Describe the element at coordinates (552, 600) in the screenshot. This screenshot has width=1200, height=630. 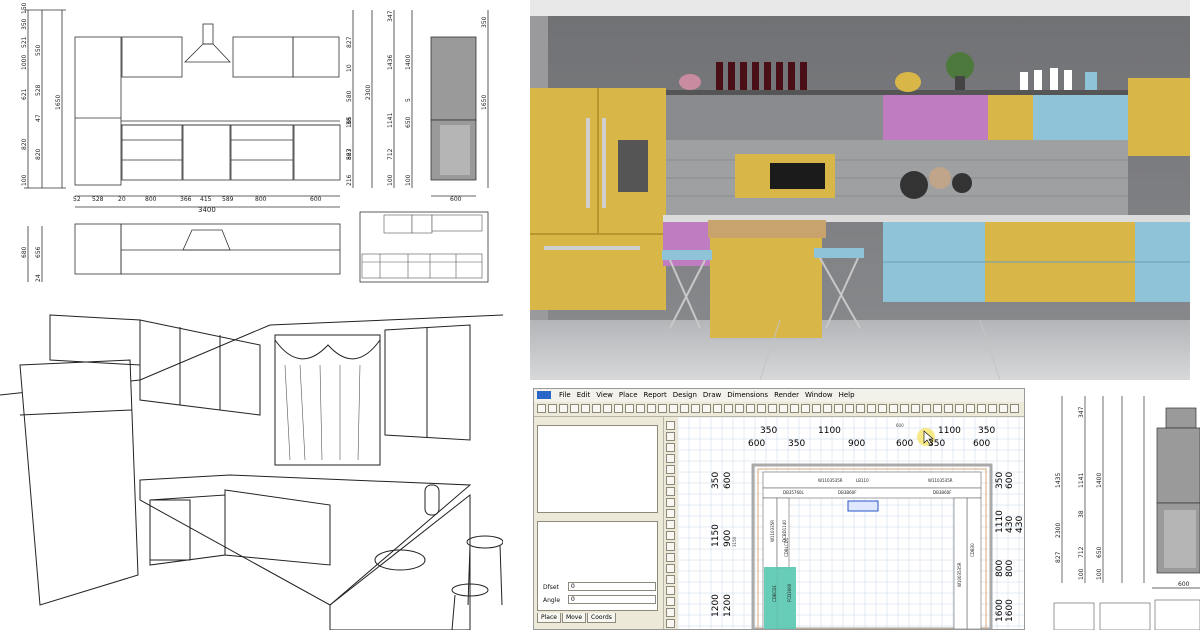
I see `angle-label: Angle` at that location.